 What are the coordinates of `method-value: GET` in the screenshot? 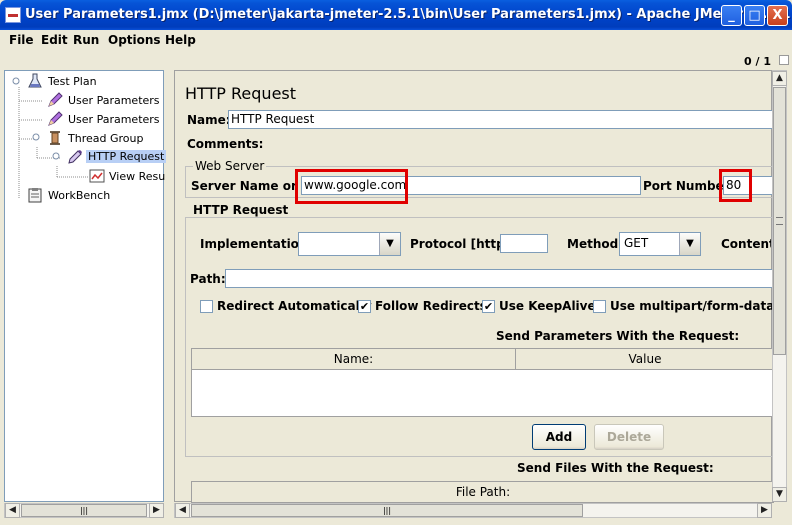 It's located at (636, 243).